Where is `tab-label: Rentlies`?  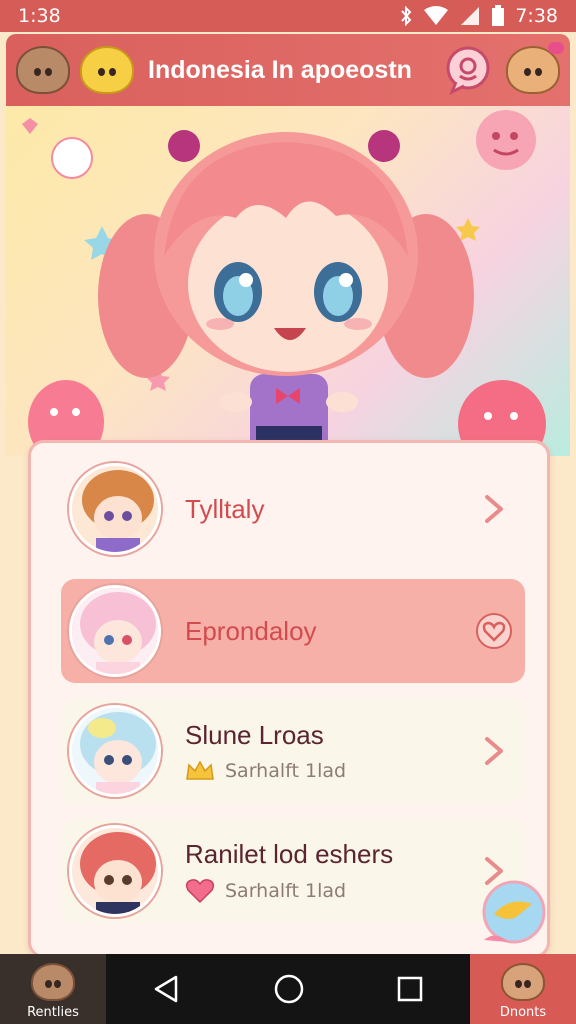 tab-label: Rentlies is located at coordinates (53, 1012).